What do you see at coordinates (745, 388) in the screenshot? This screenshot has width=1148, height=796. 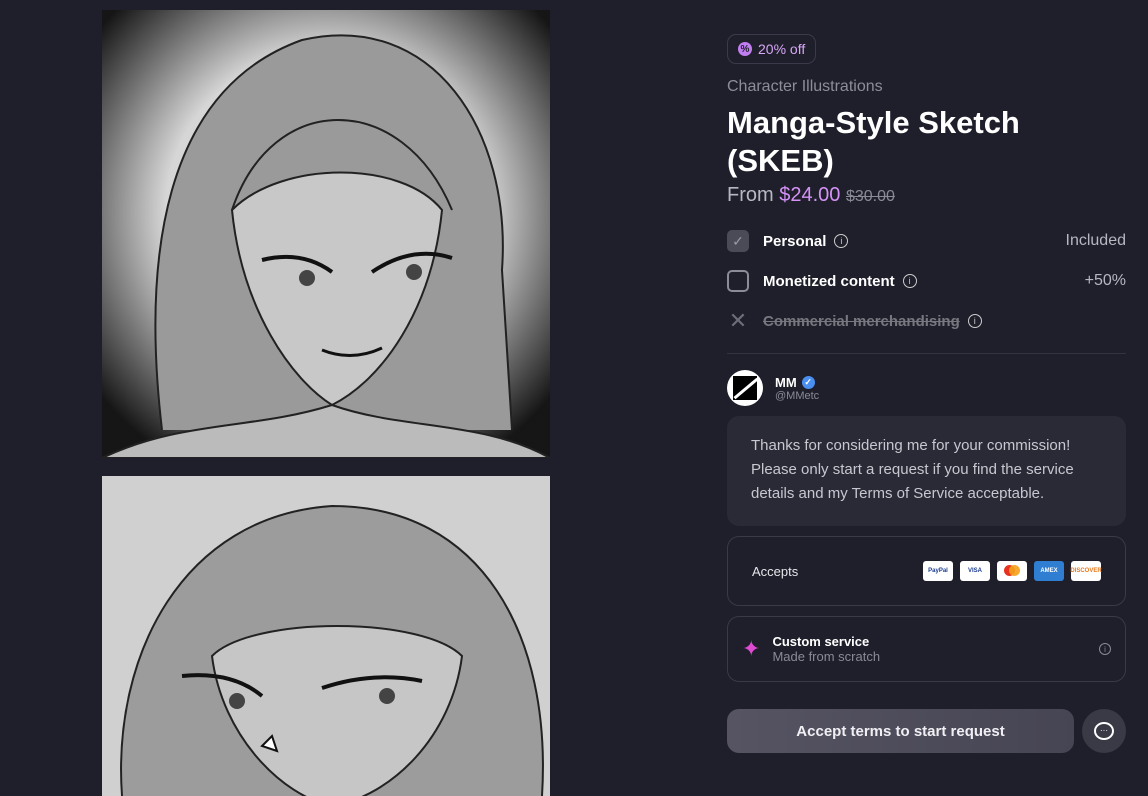 I see `avatar` at bounding box center [745, 388].